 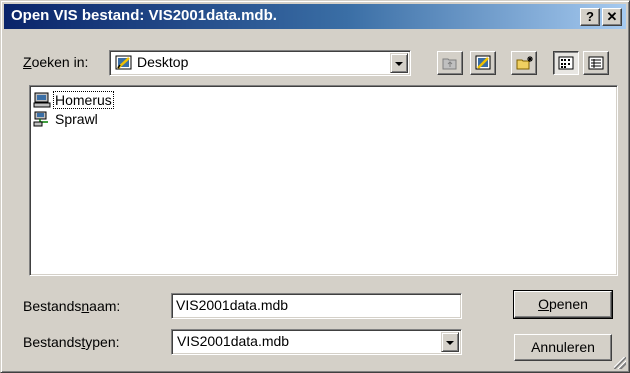 I want to click on new-folder-button, so click(x=524, y=63).